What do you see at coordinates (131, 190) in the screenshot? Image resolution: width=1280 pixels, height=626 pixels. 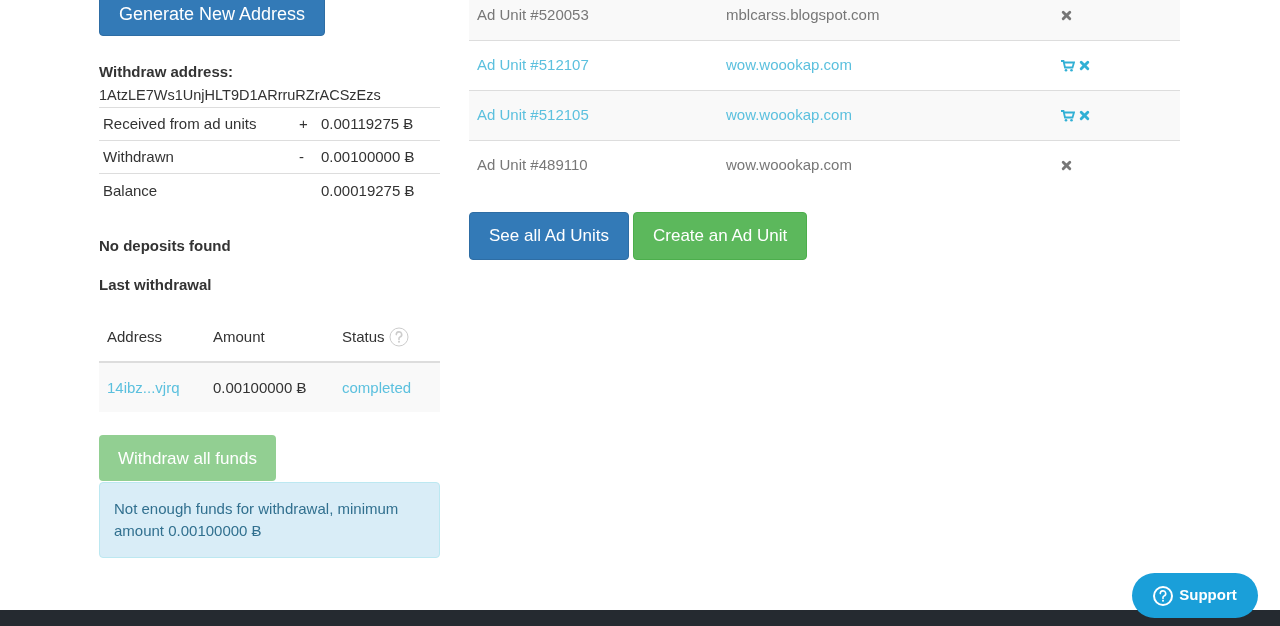 I see `balance-label: Balance` at bounding box center [131, 190].